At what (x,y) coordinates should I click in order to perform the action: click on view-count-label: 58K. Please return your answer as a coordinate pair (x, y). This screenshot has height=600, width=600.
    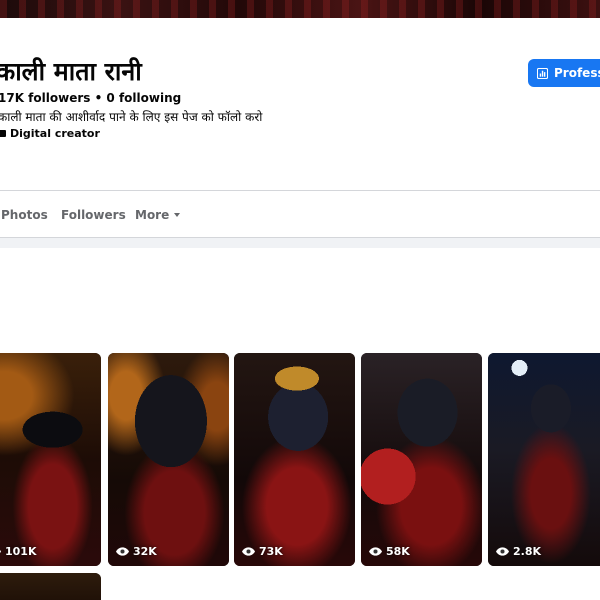
    Looking at the image, I should click on (398, 551).